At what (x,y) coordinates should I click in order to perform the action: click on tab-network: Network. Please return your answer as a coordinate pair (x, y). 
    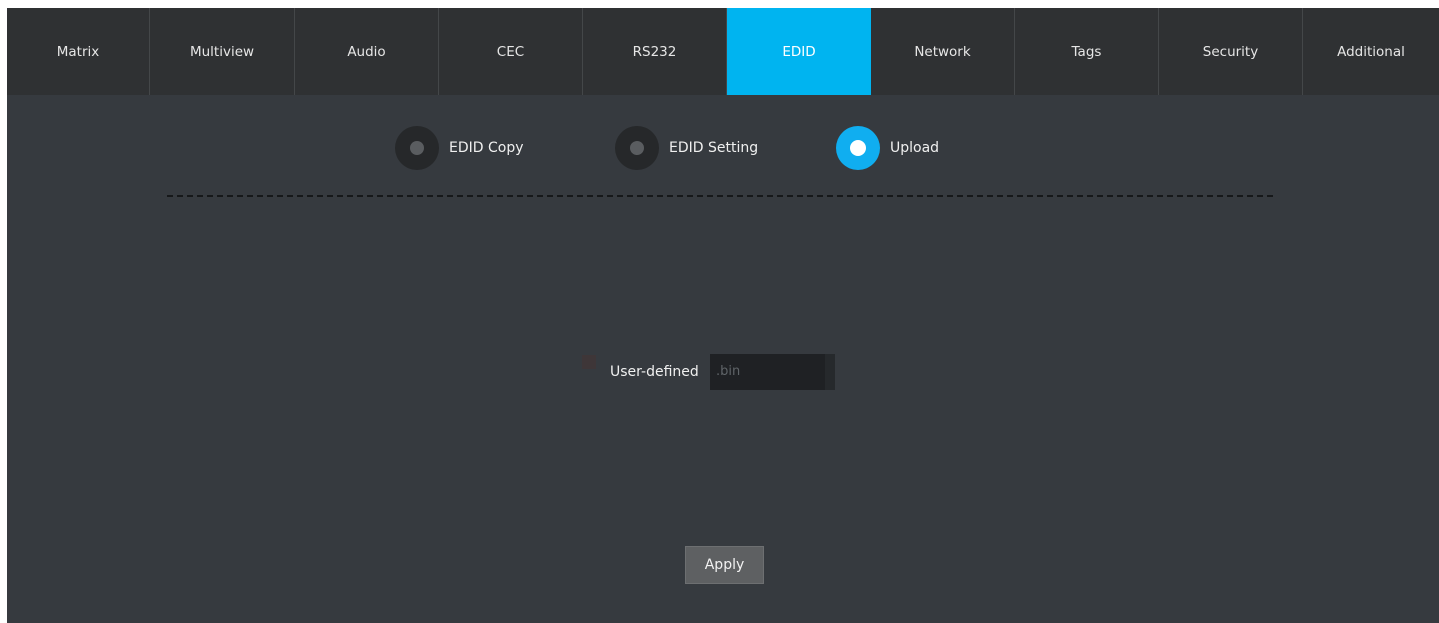
    Looking at the image, I should click on (943, 51).